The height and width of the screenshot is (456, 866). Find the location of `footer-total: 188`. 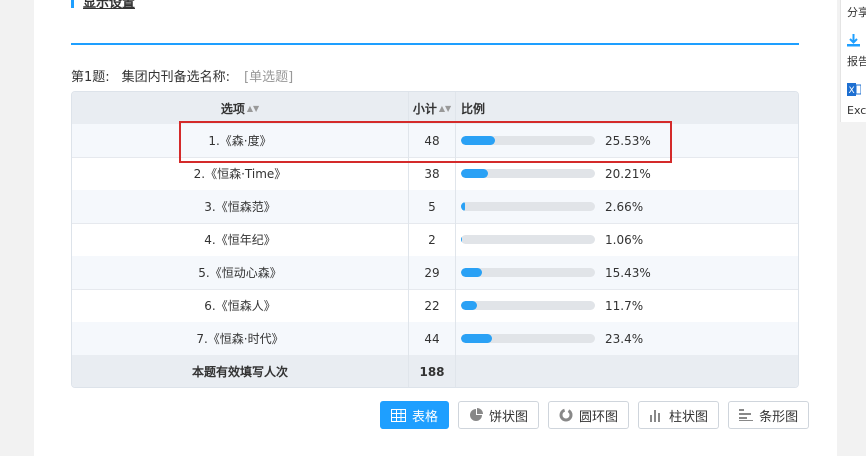

footer-total: 188 is located at coordinates (432, 371).